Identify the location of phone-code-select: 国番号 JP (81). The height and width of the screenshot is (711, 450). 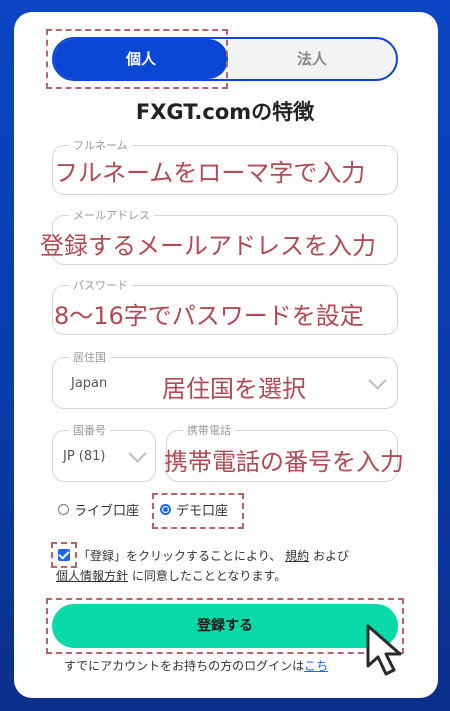
(104, 452).